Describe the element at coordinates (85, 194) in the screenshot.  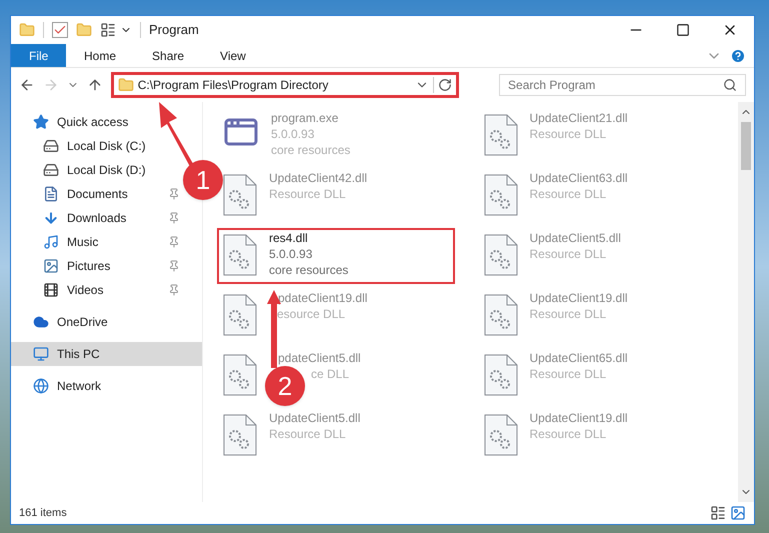
I see `nav-item: Documents` at that location.